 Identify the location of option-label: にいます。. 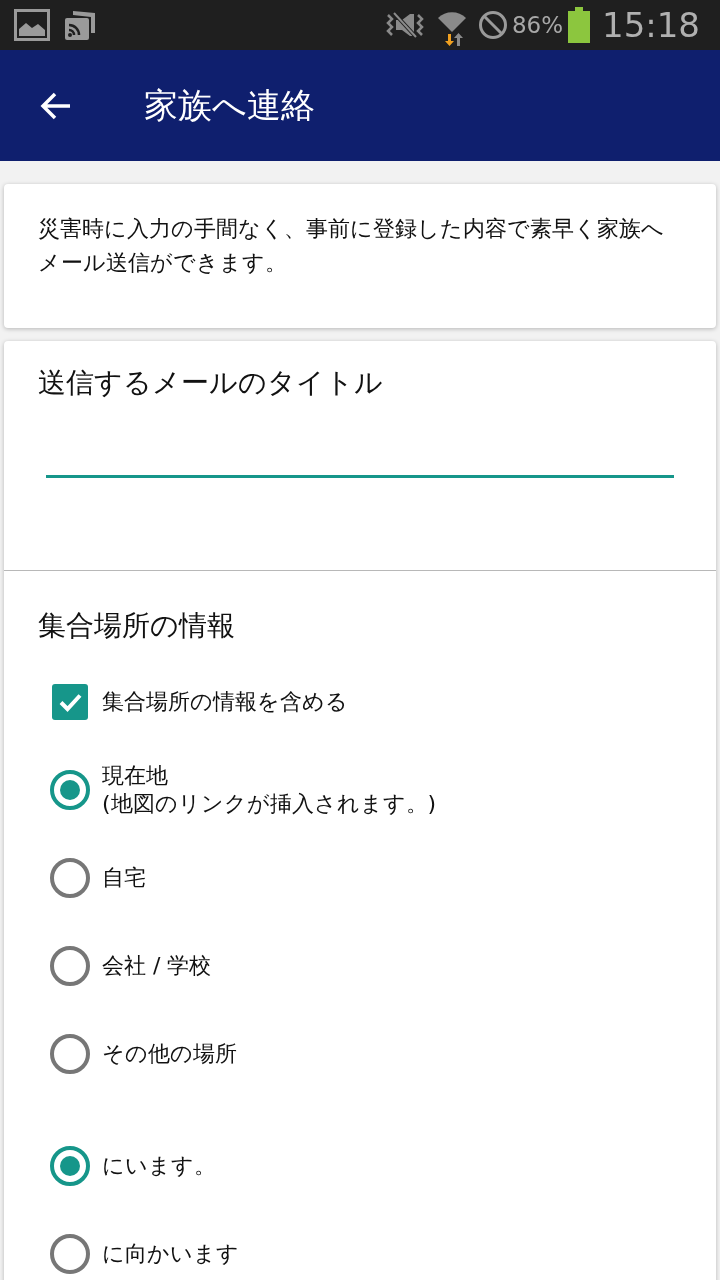
(159, 1166).